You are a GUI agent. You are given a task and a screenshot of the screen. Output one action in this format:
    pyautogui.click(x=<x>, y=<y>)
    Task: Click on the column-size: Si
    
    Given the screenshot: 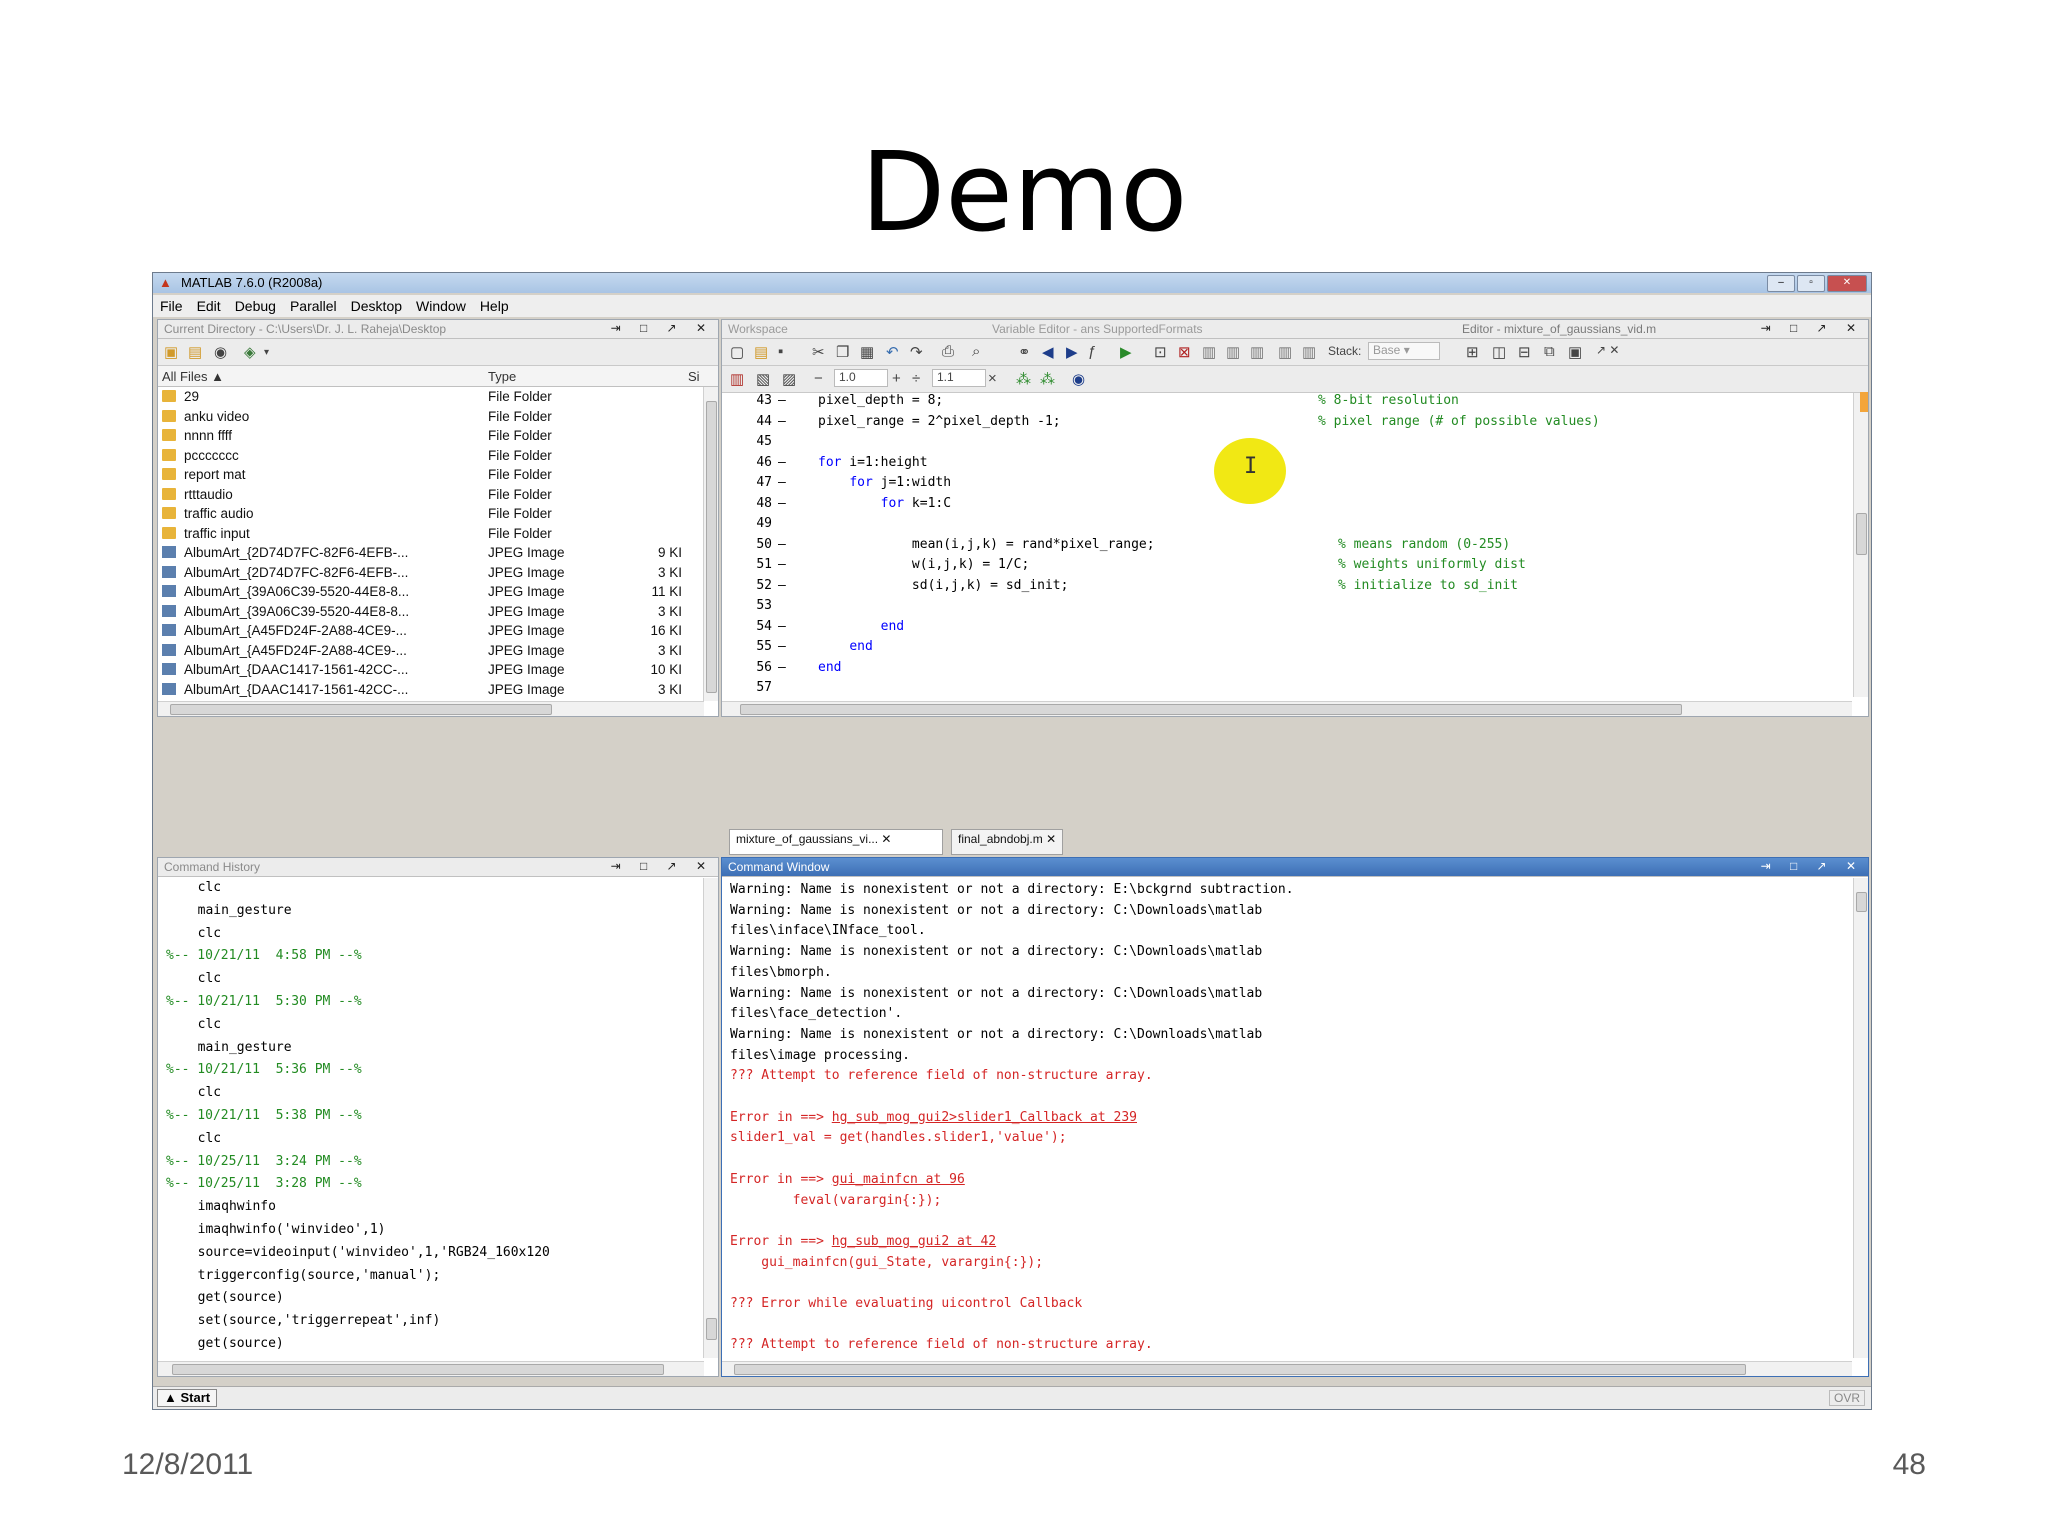 What is the action you would take?
    pyautogui.click(x=694, y=376)
    